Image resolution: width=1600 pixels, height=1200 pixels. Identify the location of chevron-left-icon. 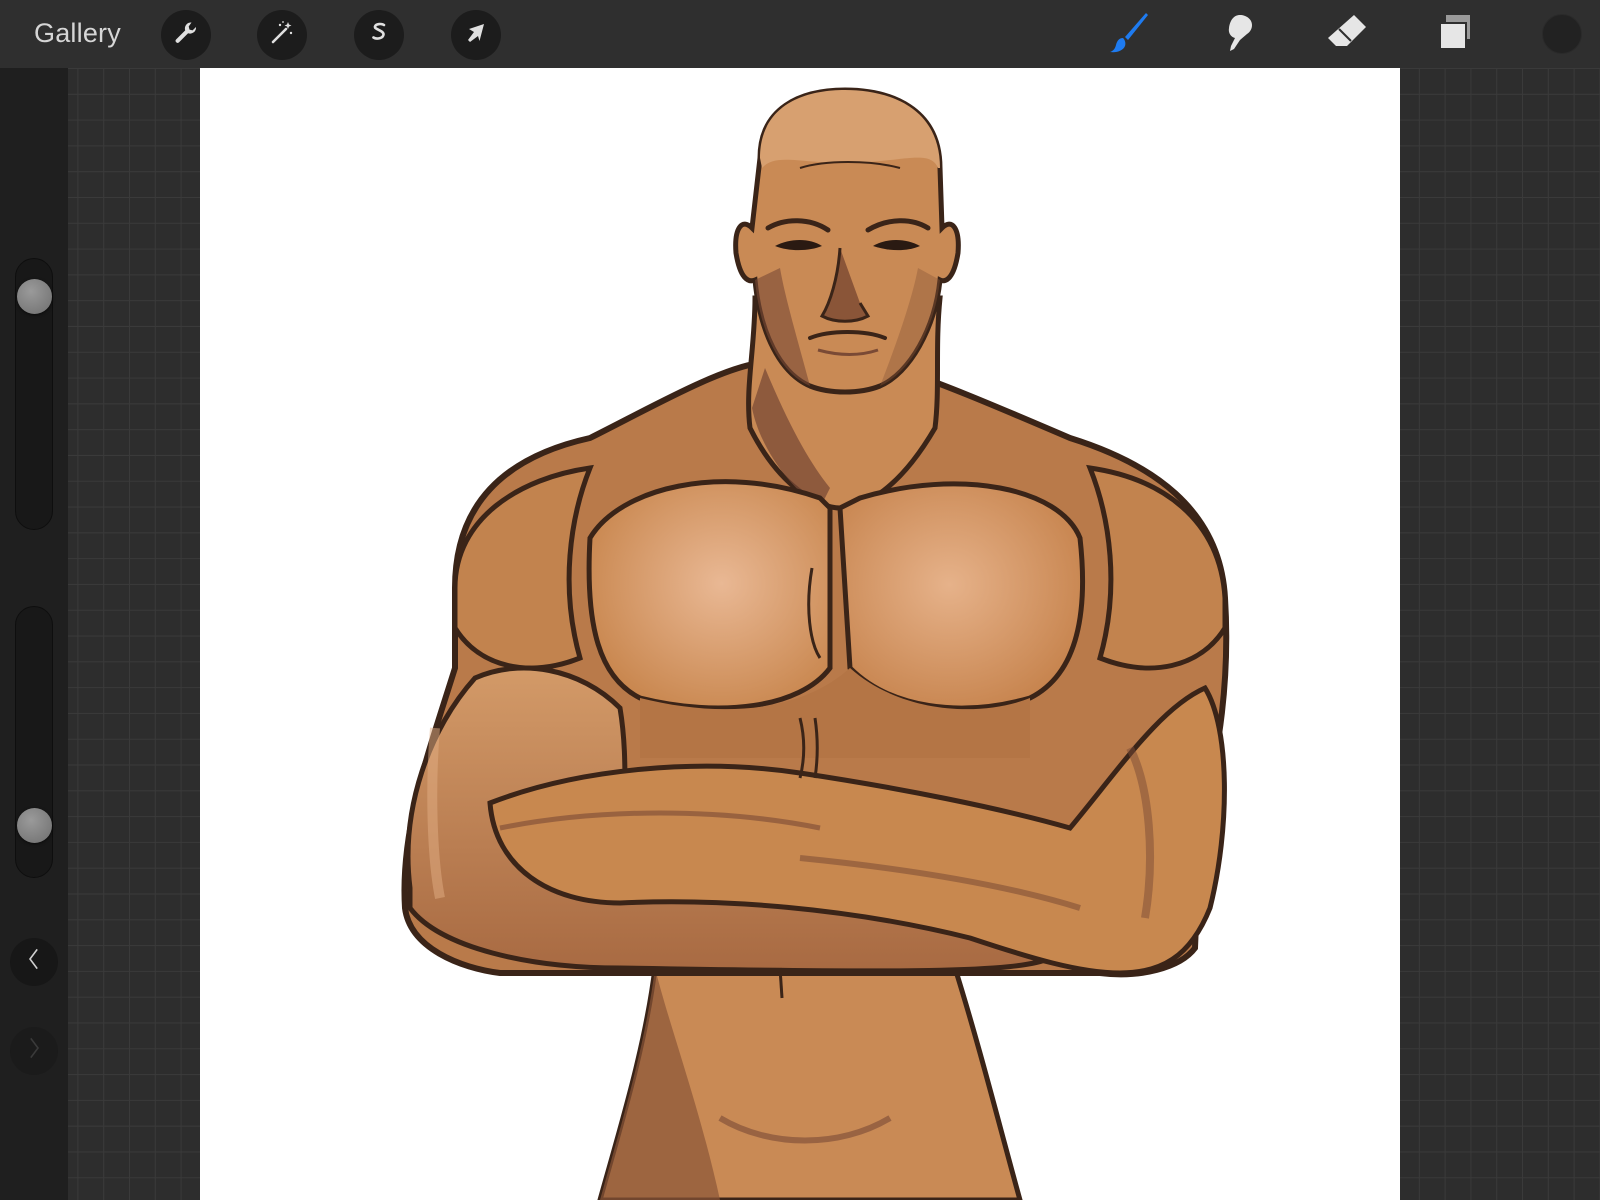
(34, 962).